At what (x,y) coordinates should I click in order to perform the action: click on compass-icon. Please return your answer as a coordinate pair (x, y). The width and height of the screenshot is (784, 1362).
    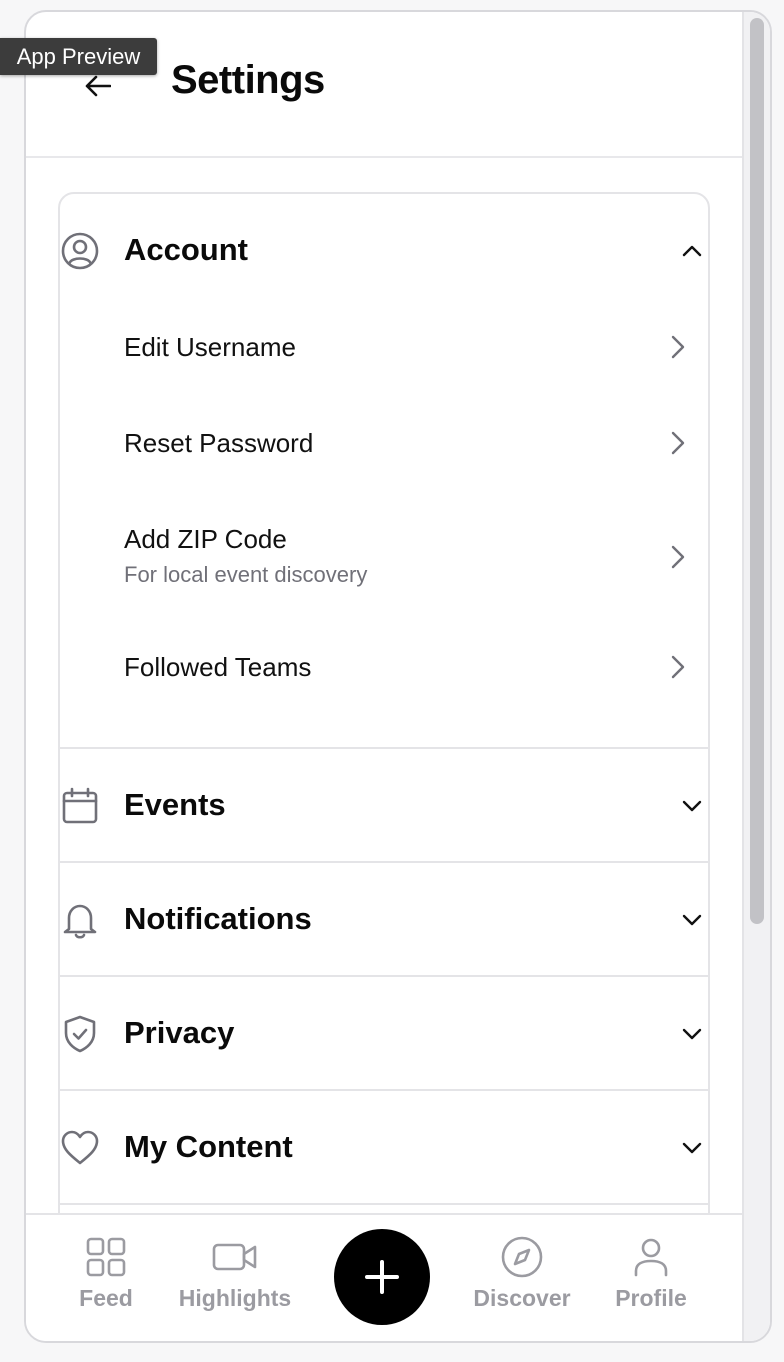
    Looking at the image, I should click on (522, 1257).